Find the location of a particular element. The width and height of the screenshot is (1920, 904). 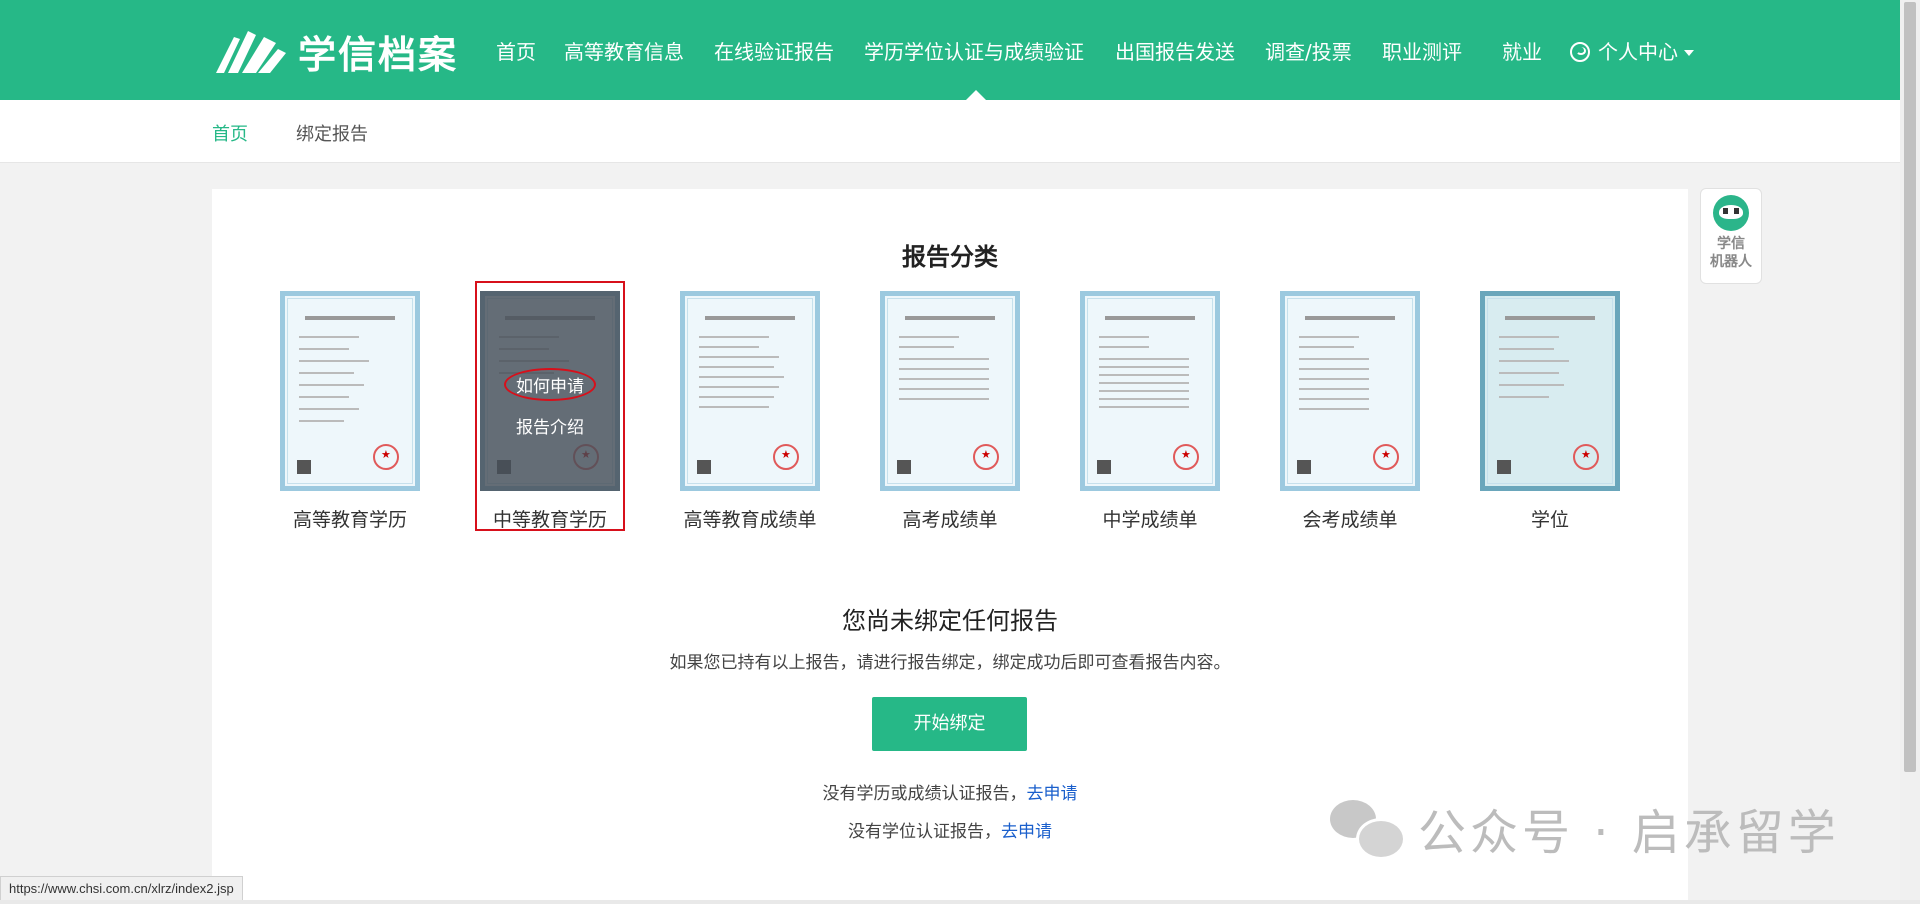

wechat-icon is located at coordinates (1368, 830).